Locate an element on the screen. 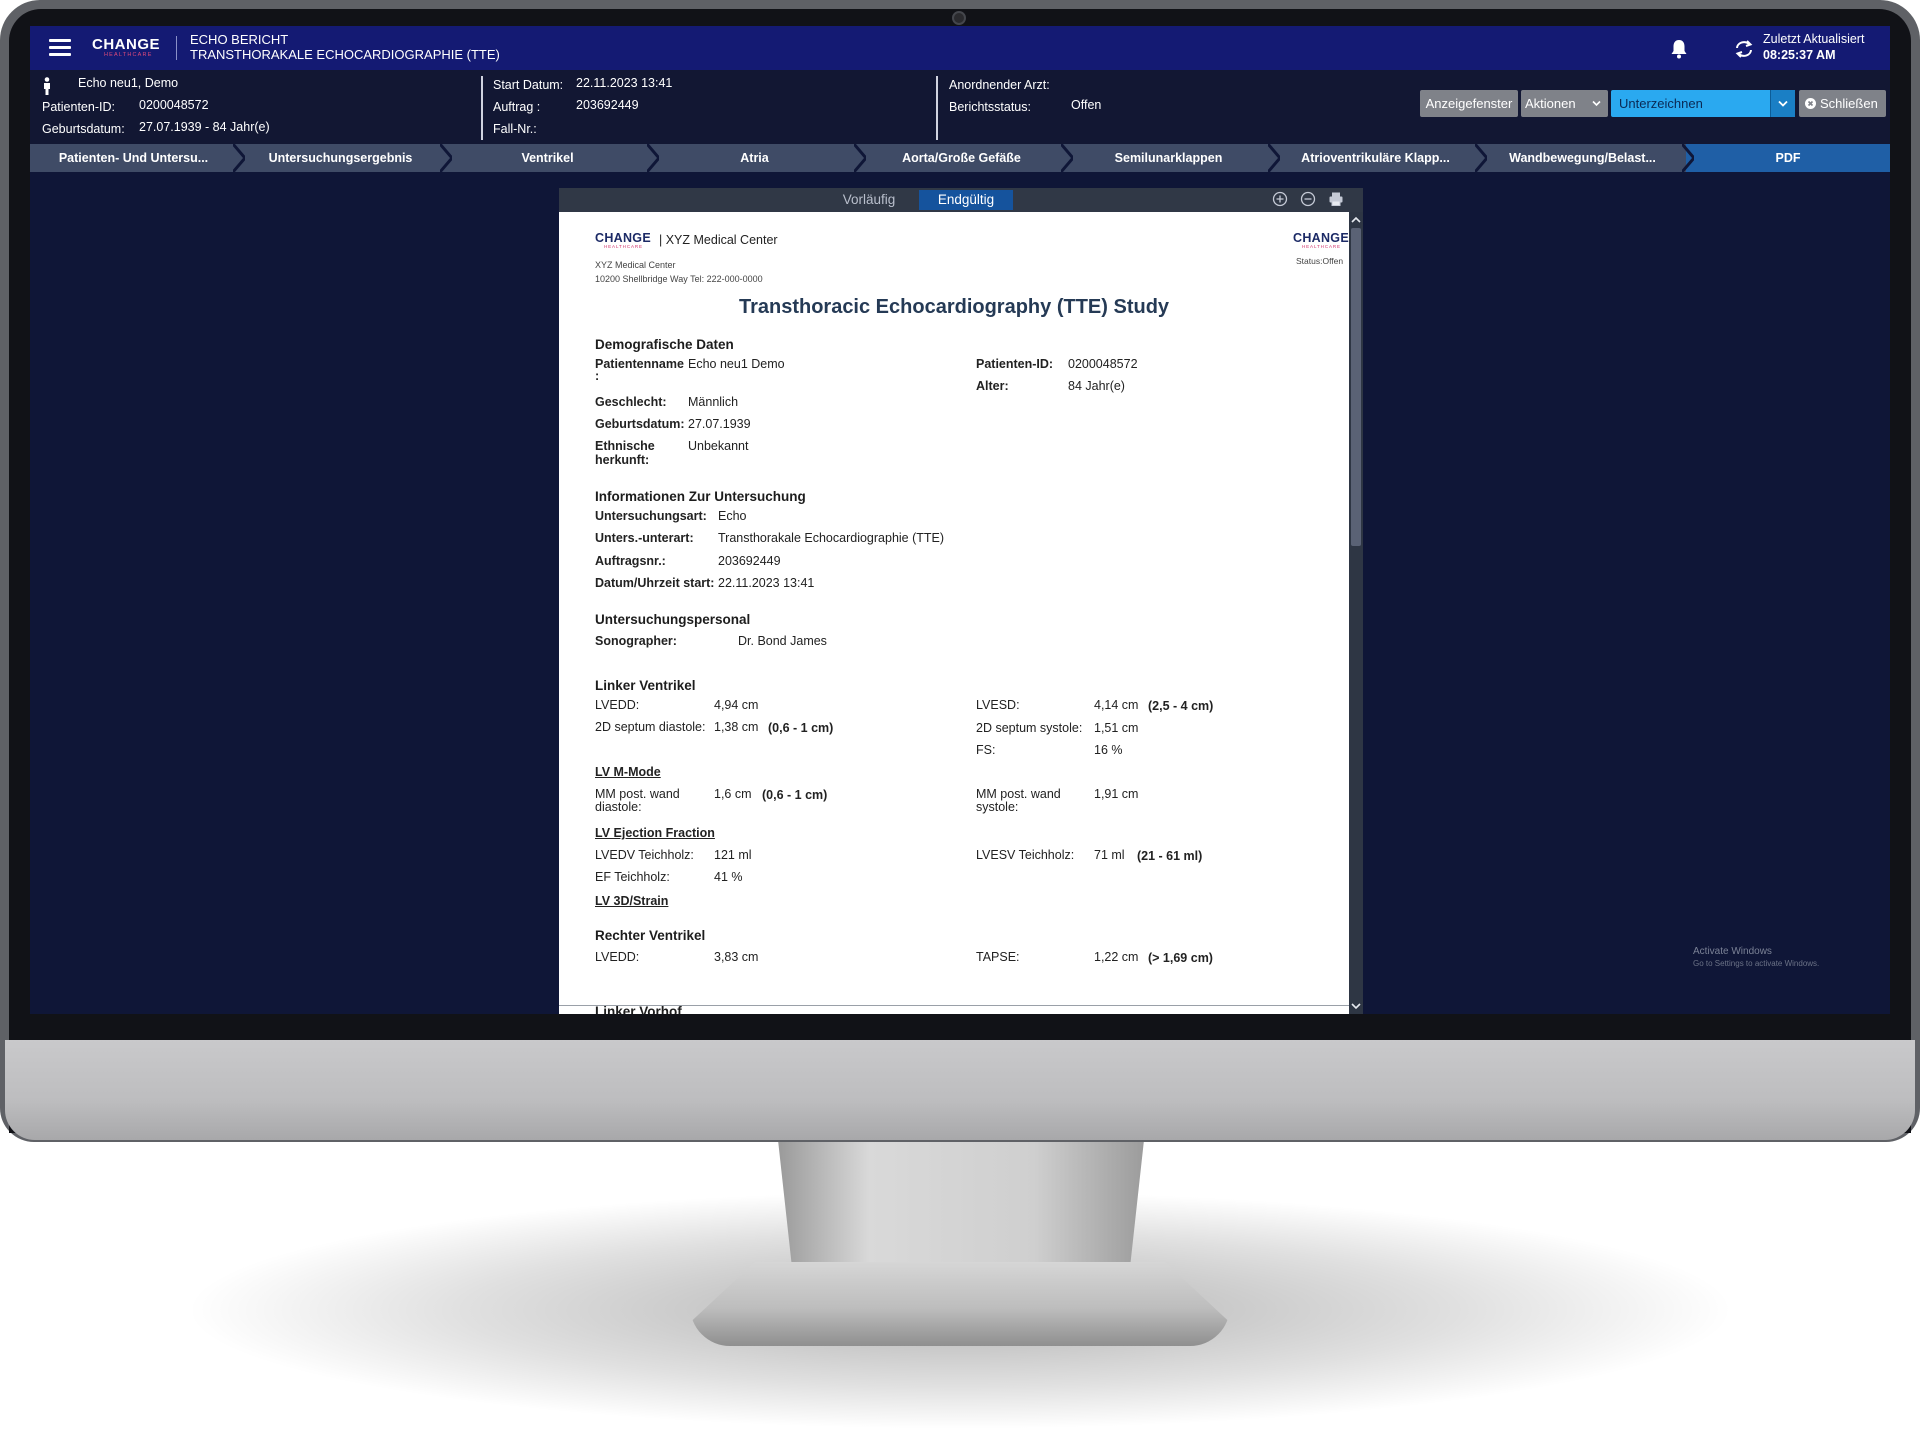 The width and height of the screenshot is (1920, 1445). viewer-button-label: Anzeigefenster is located at coordinates (1469, 103).